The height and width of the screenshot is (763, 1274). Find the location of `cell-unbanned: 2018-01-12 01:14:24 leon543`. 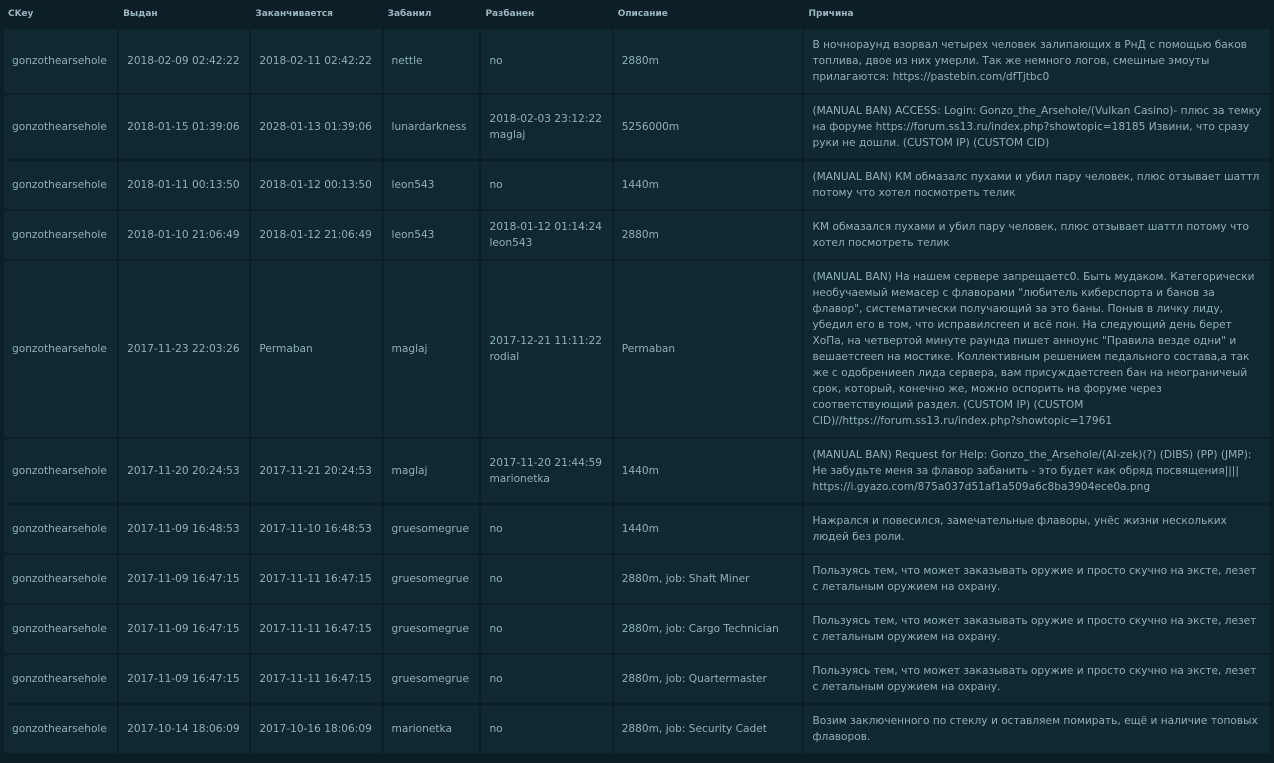

cell-unbanned: 2018-01-12 01:14:24 leon543 is located at coordinates (546, 235).